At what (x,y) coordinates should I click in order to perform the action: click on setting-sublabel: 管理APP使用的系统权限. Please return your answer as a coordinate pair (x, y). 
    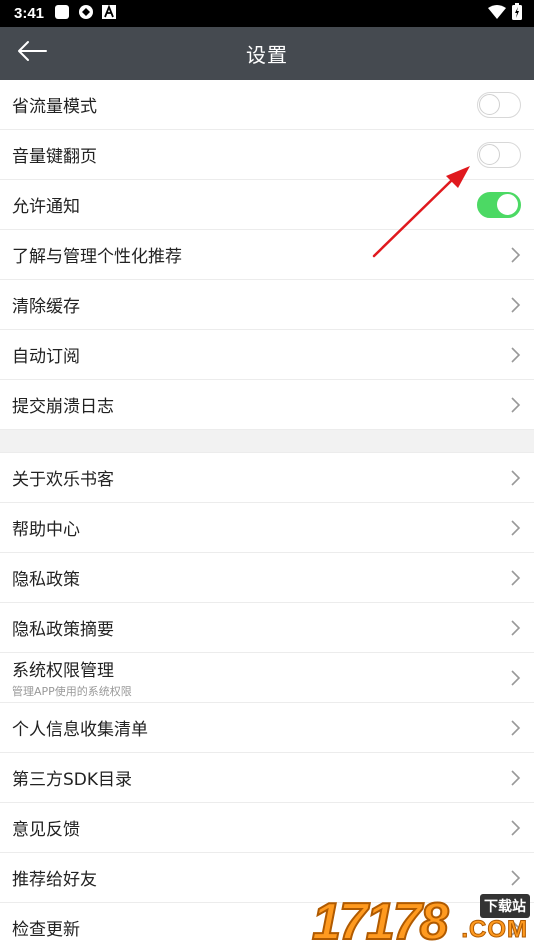
    Looking at the image, I should click on (72, 691).